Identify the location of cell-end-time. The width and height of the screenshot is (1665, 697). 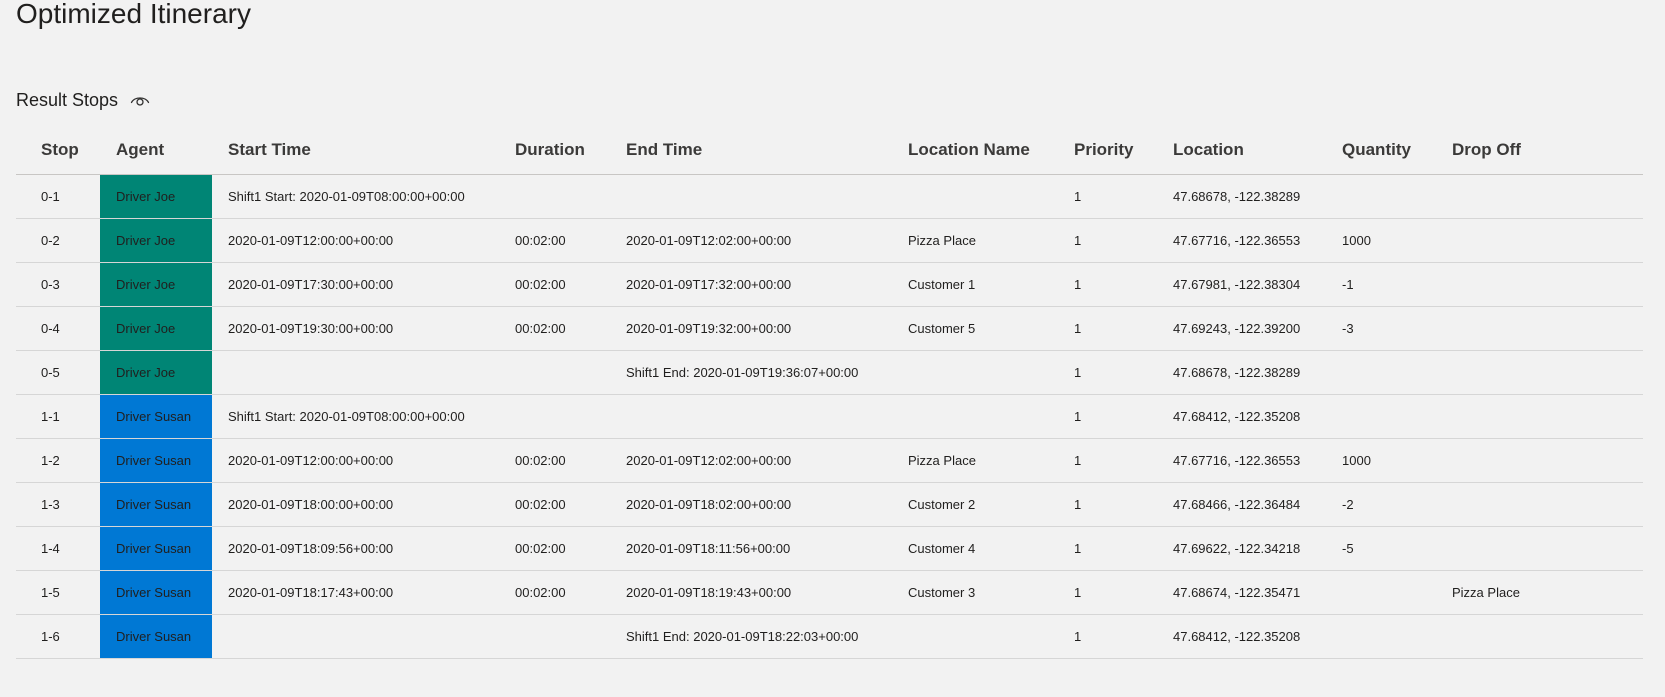
(751, 196).